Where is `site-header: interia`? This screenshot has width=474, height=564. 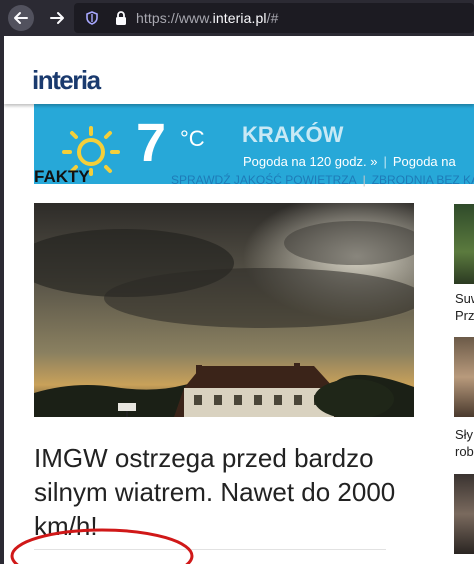
site-header: interia is located at coordinates (239, 70).